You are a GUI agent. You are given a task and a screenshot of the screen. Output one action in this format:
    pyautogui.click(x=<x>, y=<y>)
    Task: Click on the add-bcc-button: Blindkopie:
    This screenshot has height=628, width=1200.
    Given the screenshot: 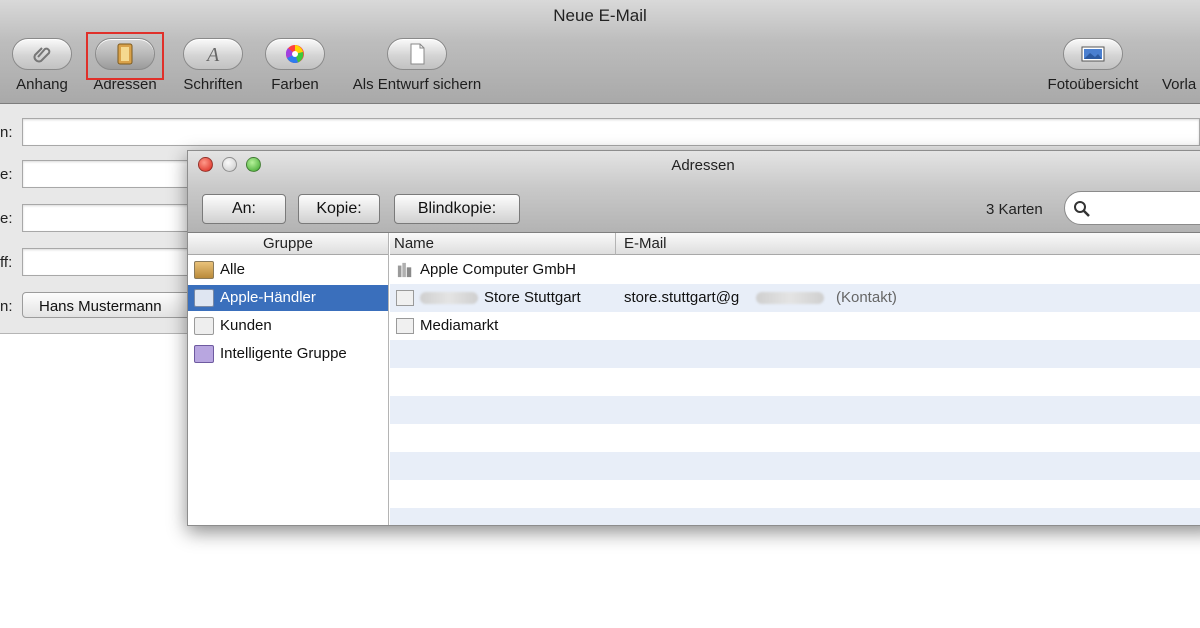 What is the action you would take?
    pyautogui.click(x=457, y=209)
    